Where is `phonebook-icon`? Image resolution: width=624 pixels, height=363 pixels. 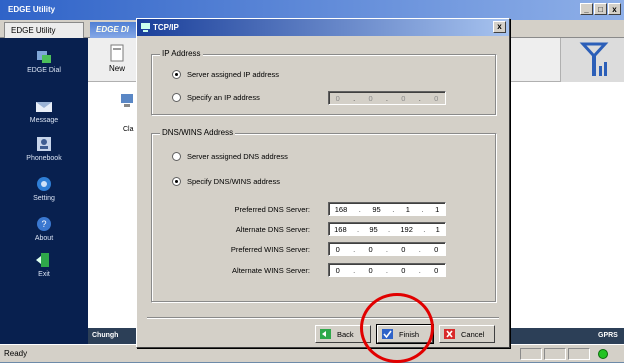 phonebook-icon is located at coordinates (44, 144).